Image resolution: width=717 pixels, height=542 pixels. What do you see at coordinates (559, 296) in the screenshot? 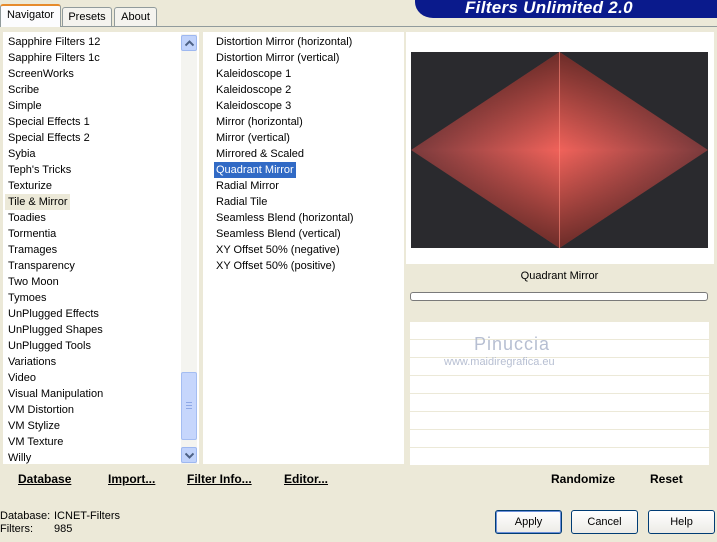
I see `progress-bar` at bounding box center [559, 296].